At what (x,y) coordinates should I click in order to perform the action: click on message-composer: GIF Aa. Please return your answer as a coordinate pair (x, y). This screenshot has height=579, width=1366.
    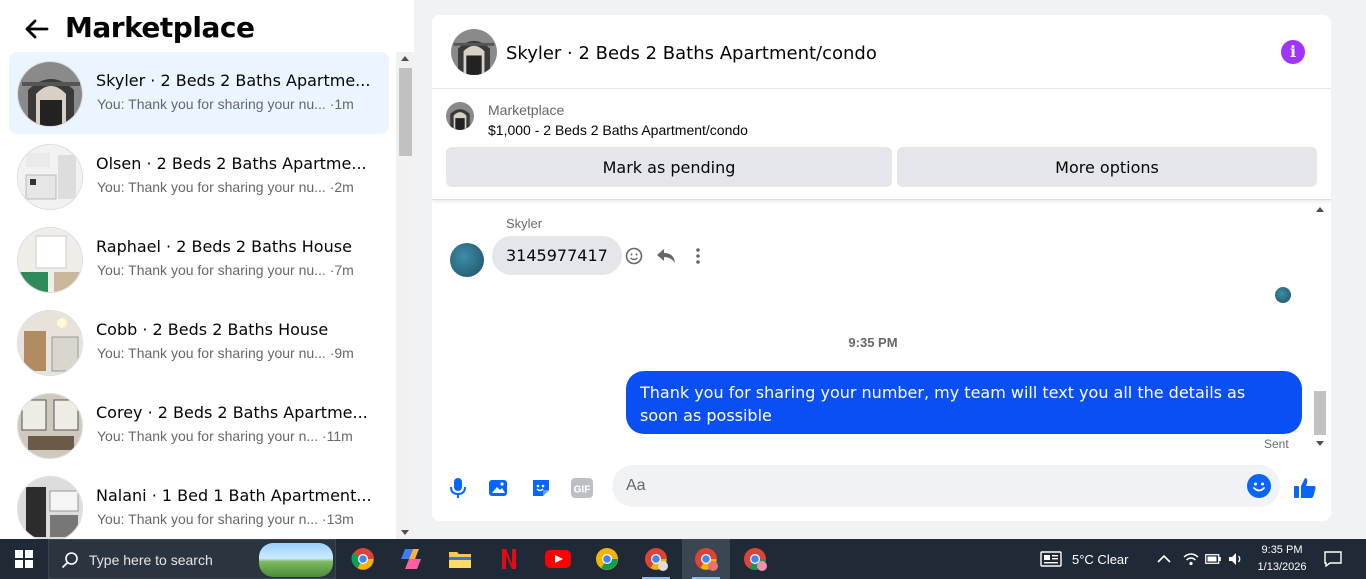
    Looking at the image, I should click on (881, 490).